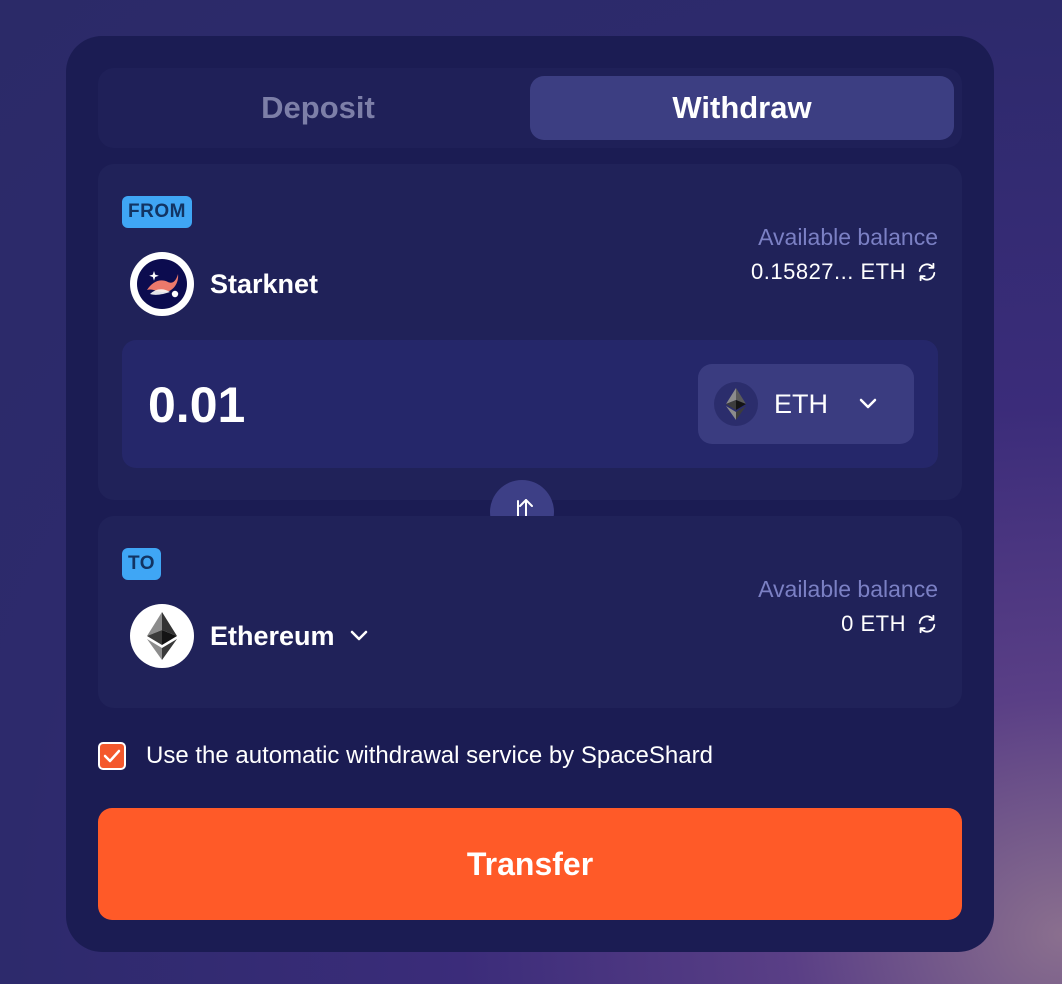 The height and width of the screenshot is (984, 1062). Describe the element at coordinates (318, 108) in the screenshot. I see `tab-deposit: Deposit` at that location.